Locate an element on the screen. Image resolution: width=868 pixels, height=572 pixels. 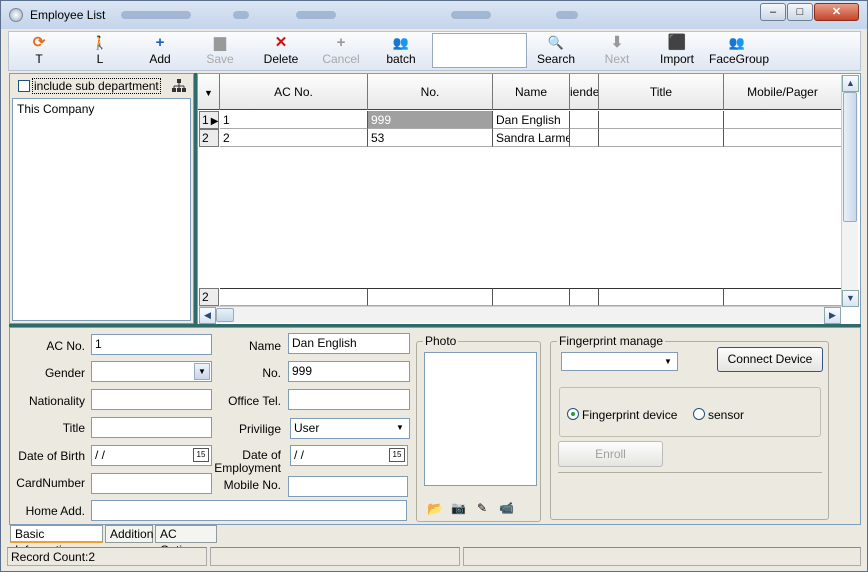
tab-addition: Addition is located at coordinates (129, 534).